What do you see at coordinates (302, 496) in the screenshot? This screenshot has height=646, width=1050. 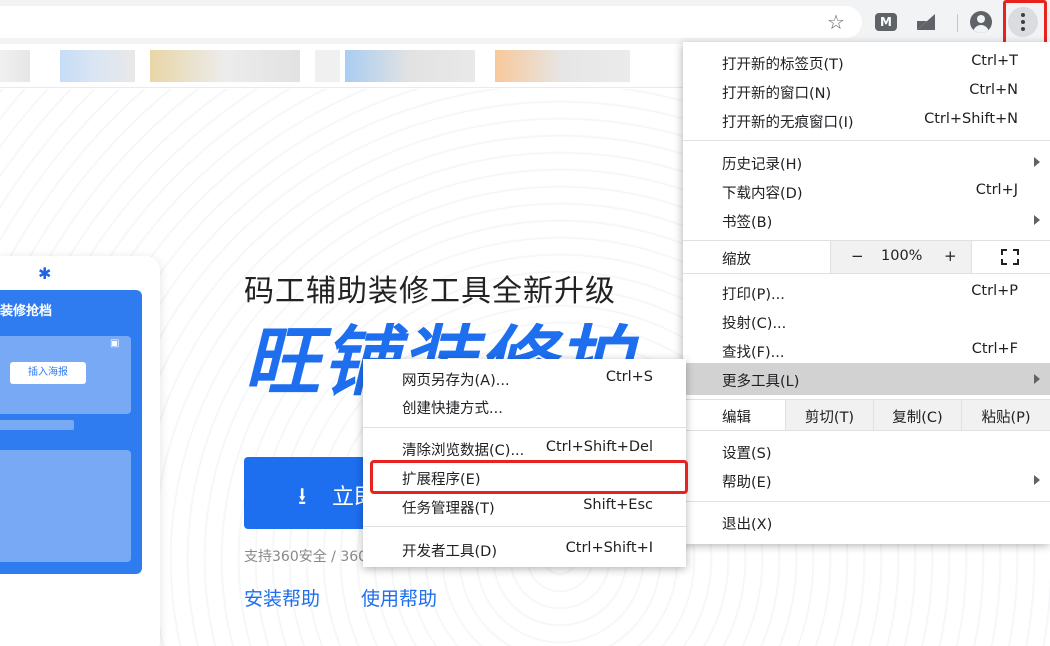 I see `download-icon: ⭳` at bounding box center [302, 496].